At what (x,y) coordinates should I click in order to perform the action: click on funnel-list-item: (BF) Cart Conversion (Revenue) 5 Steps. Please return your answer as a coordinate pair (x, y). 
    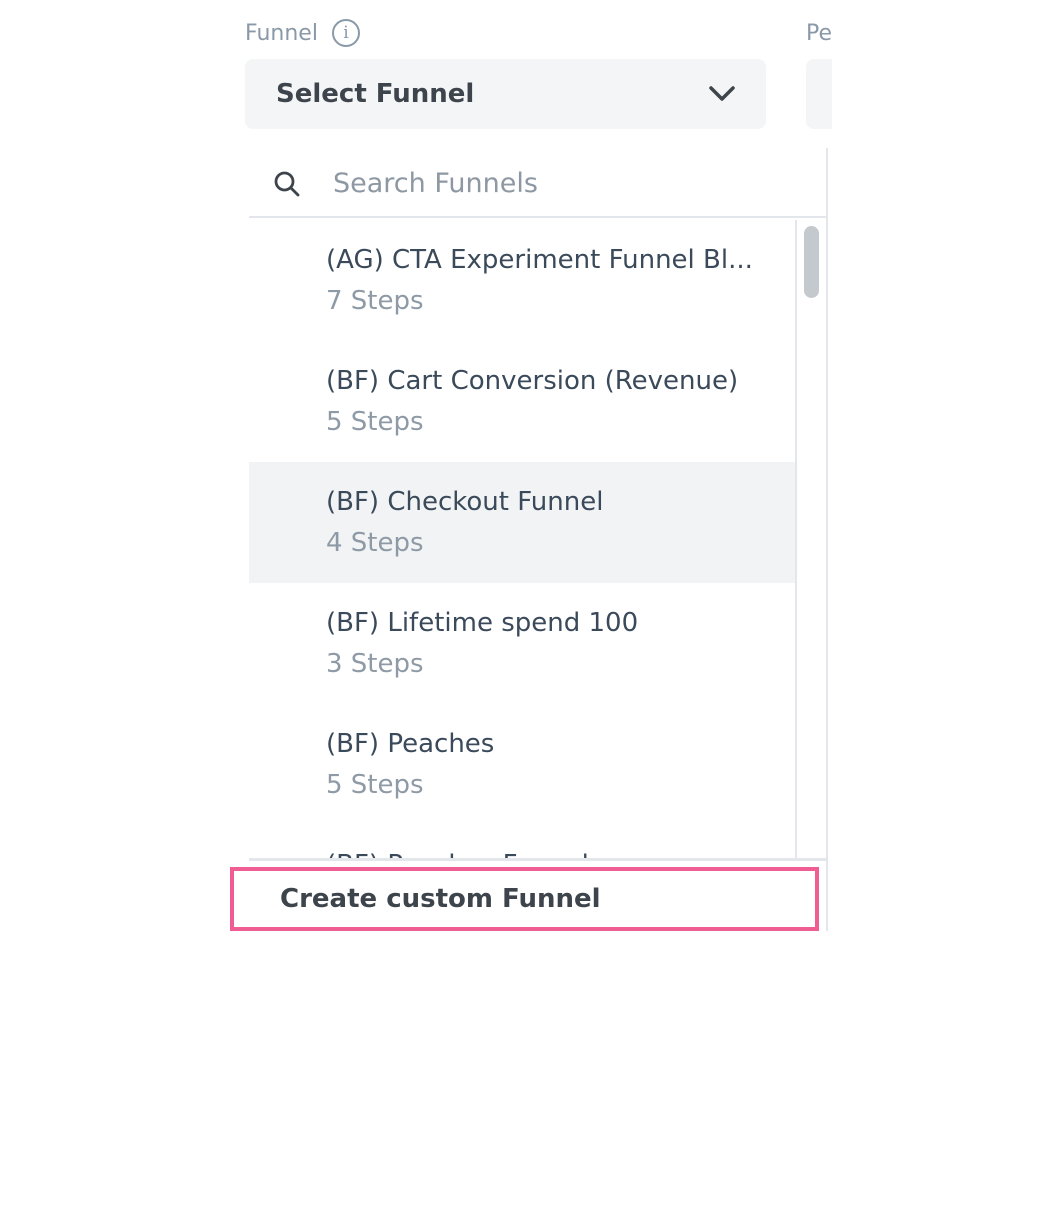
    Looking at the image, I should click on (522, 401).